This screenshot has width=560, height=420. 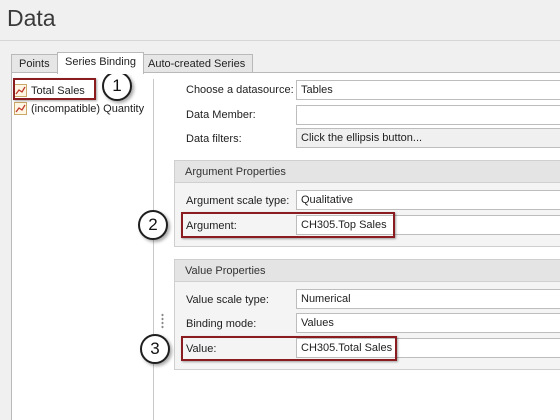 I want to click on argument-scale-type-field: Qualitative, so click(x=428, y=200).